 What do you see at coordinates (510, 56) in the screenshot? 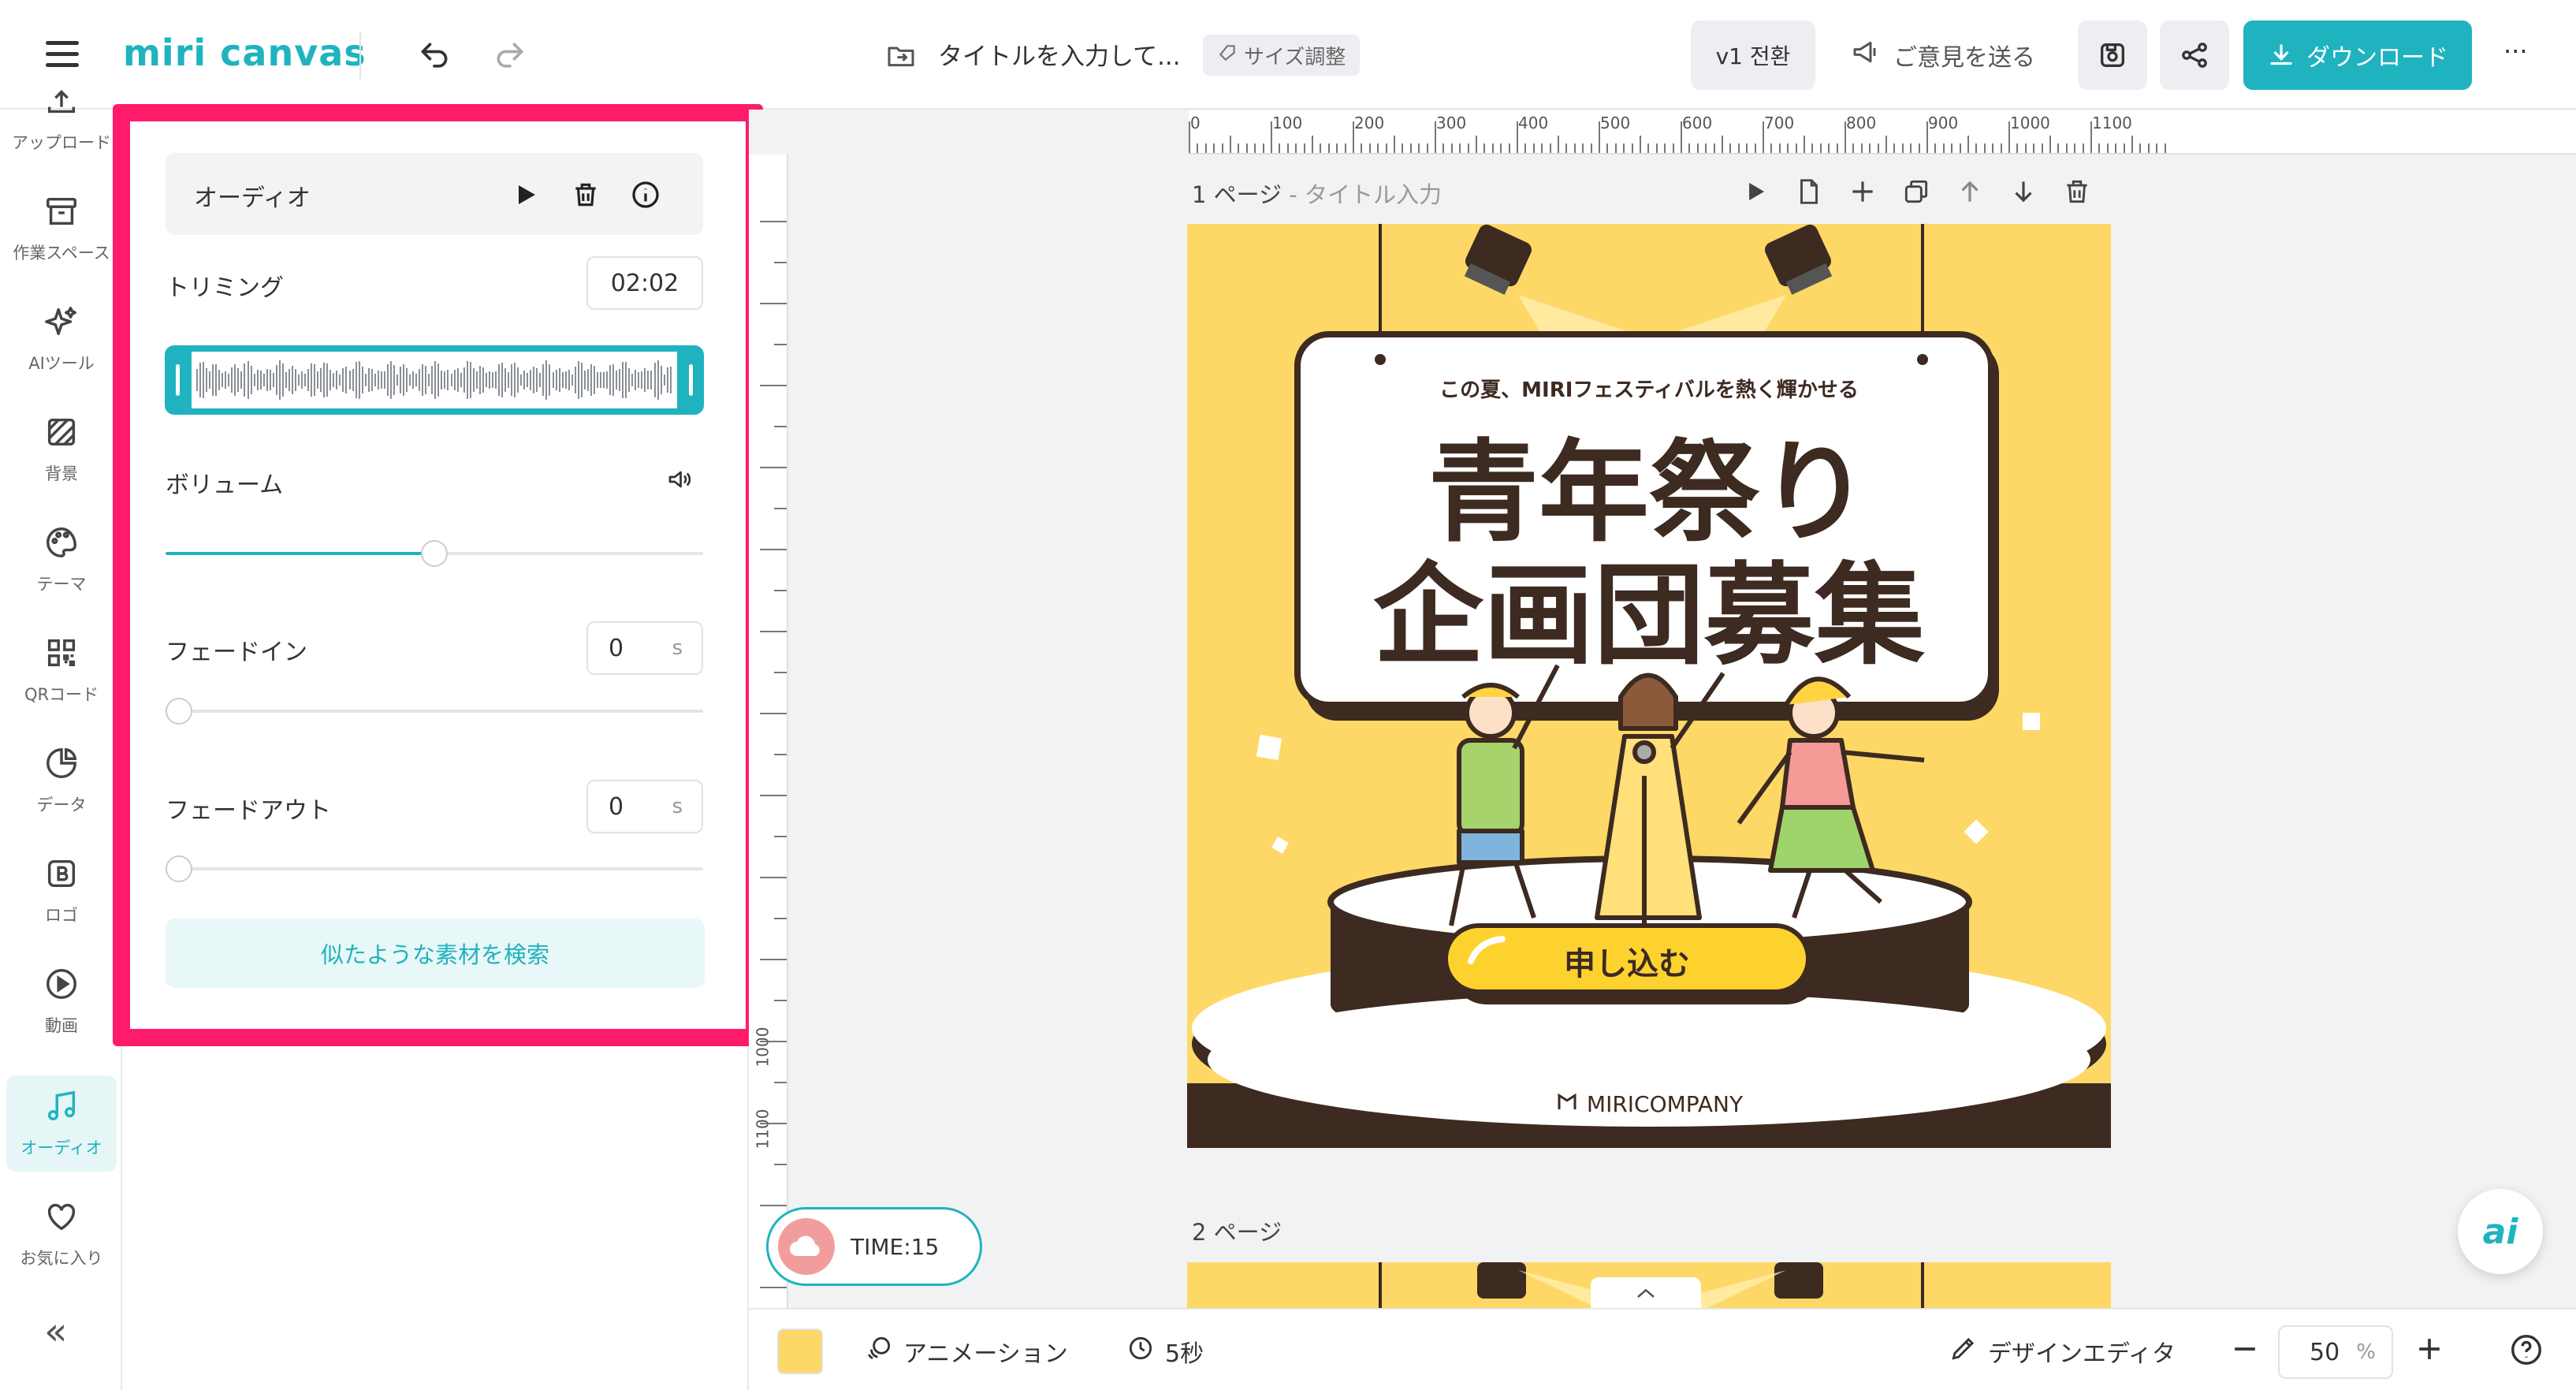
I see `redo-icon` at bounding box center [510, 56].